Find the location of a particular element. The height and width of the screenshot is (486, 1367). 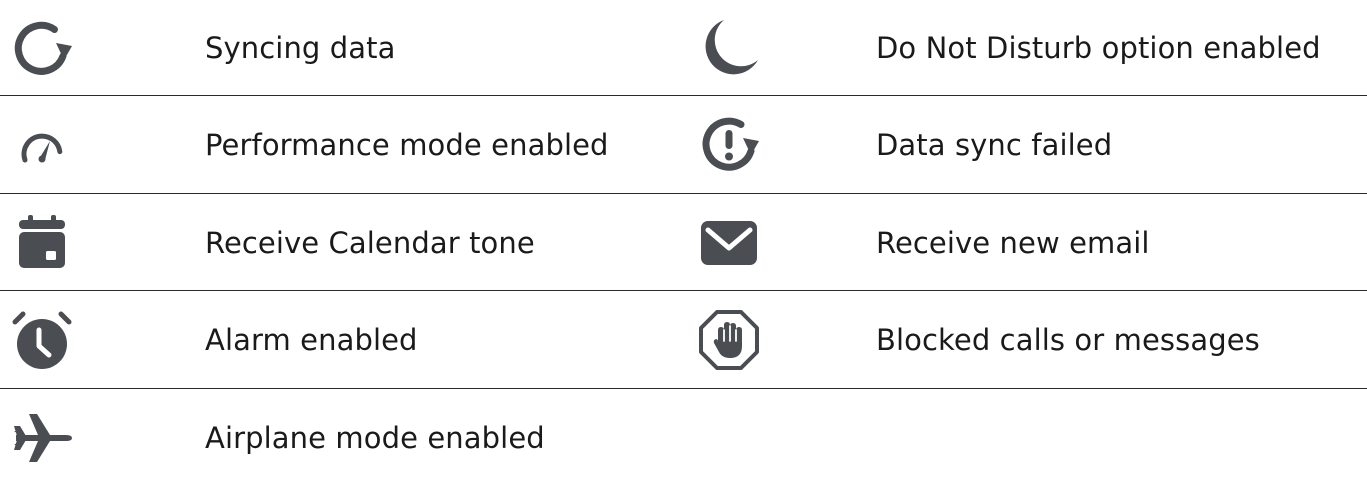

row-label: Performance mode enabled is located at coordinates (407, 145).